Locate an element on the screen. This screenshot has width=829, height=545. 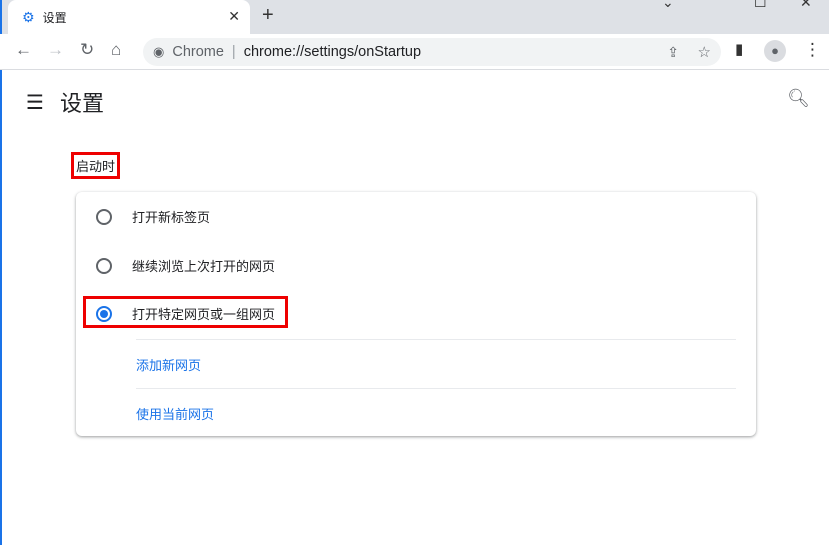
radio-option-specific-pages: 打开特定网页或一组网页 is located at coordinates (185, 313).